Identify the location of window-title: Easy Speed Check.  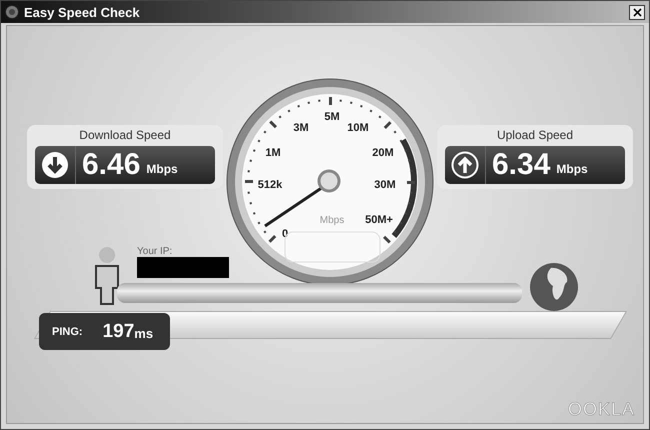
(82, 12).